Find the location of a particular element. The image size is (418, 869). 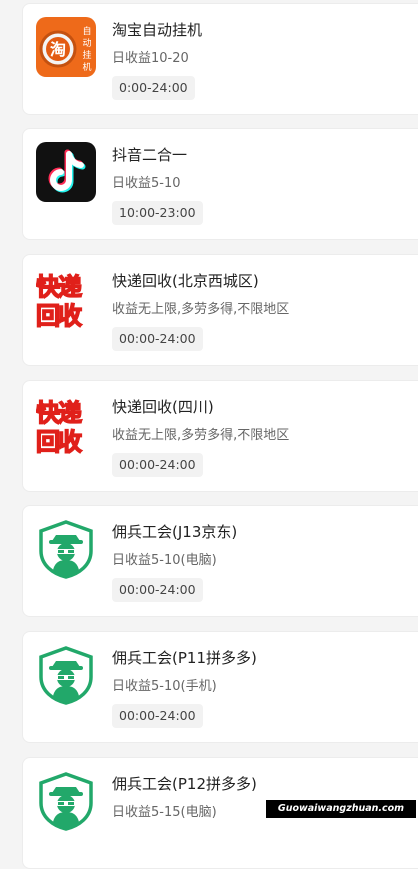

svg-text: 挂 is located at coordinates (86, 55).